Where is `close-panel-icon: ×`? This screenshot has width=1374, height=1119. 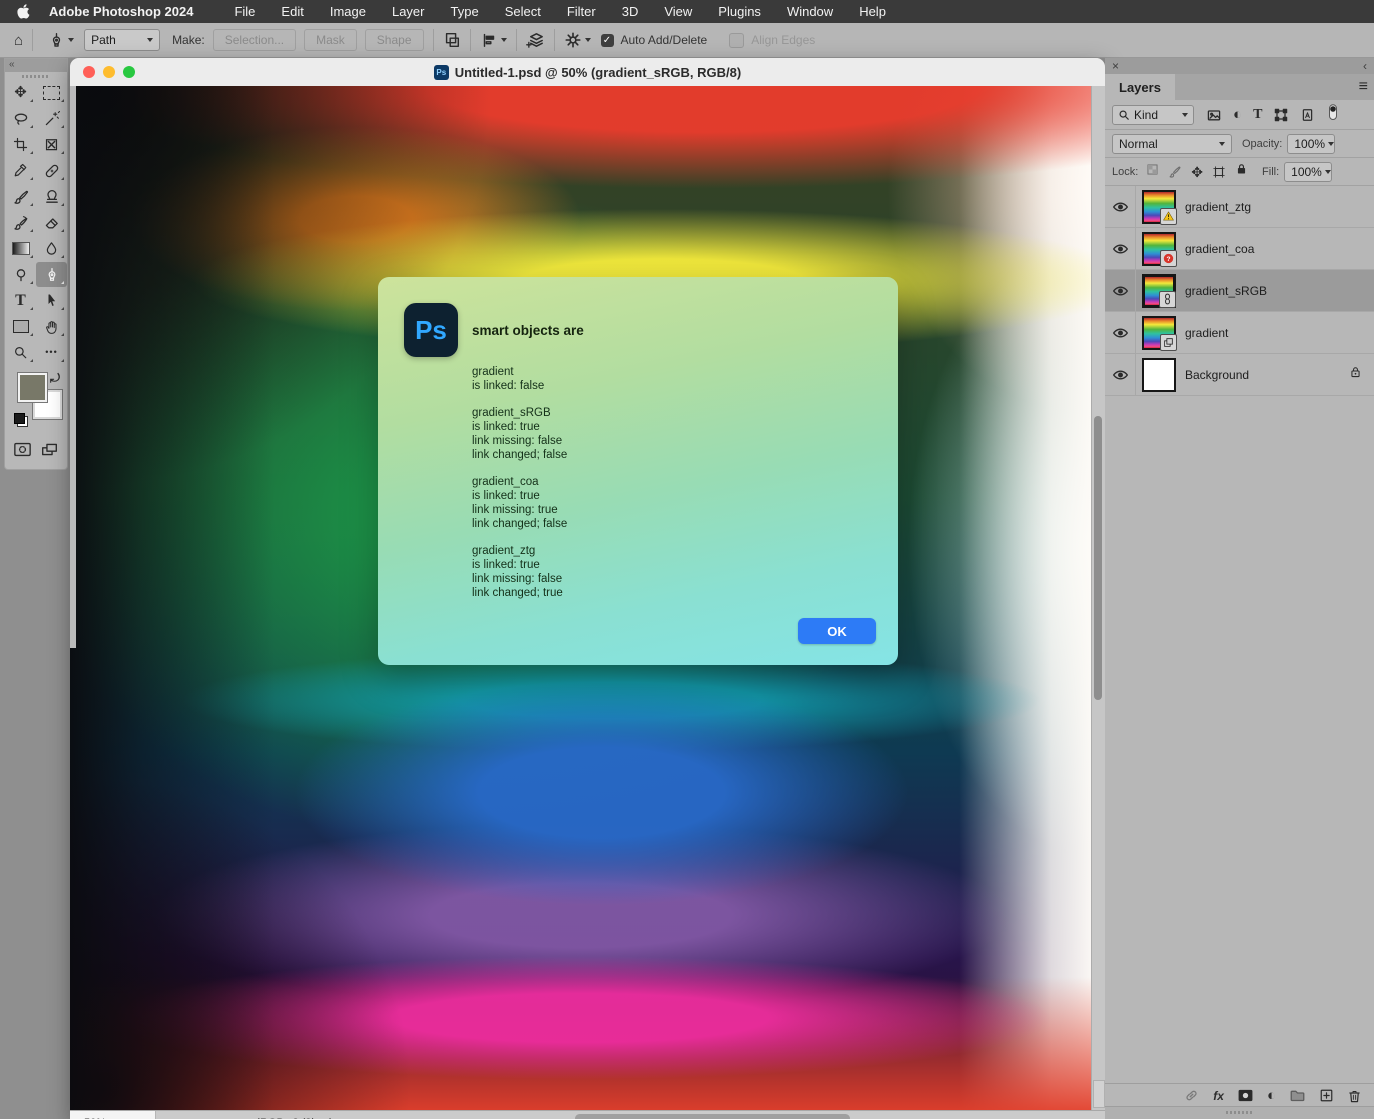
close-panel-icon: × is located at coordinates (1115, 66).